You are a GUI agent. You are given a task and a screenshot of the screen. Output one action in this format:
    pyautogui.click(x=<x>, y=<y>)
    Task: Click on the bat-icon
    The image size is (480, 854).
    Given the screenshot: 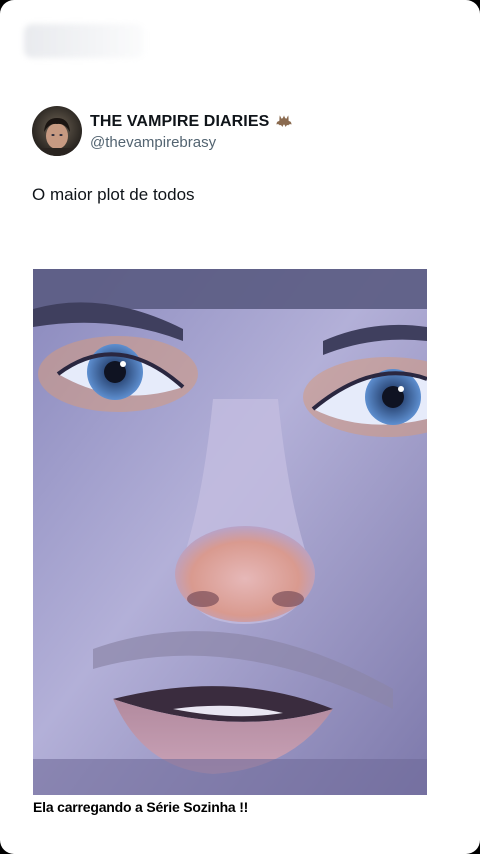 What is the action you would take?
    pyautogui.click(x=284, y=120)
    